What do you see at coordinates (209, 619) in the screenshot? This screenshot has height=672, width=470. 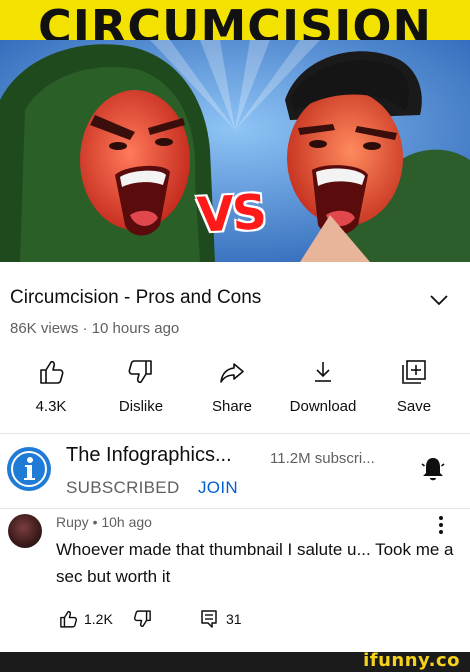 I see `comment-reply-icon` at bounding box center [209, 619].